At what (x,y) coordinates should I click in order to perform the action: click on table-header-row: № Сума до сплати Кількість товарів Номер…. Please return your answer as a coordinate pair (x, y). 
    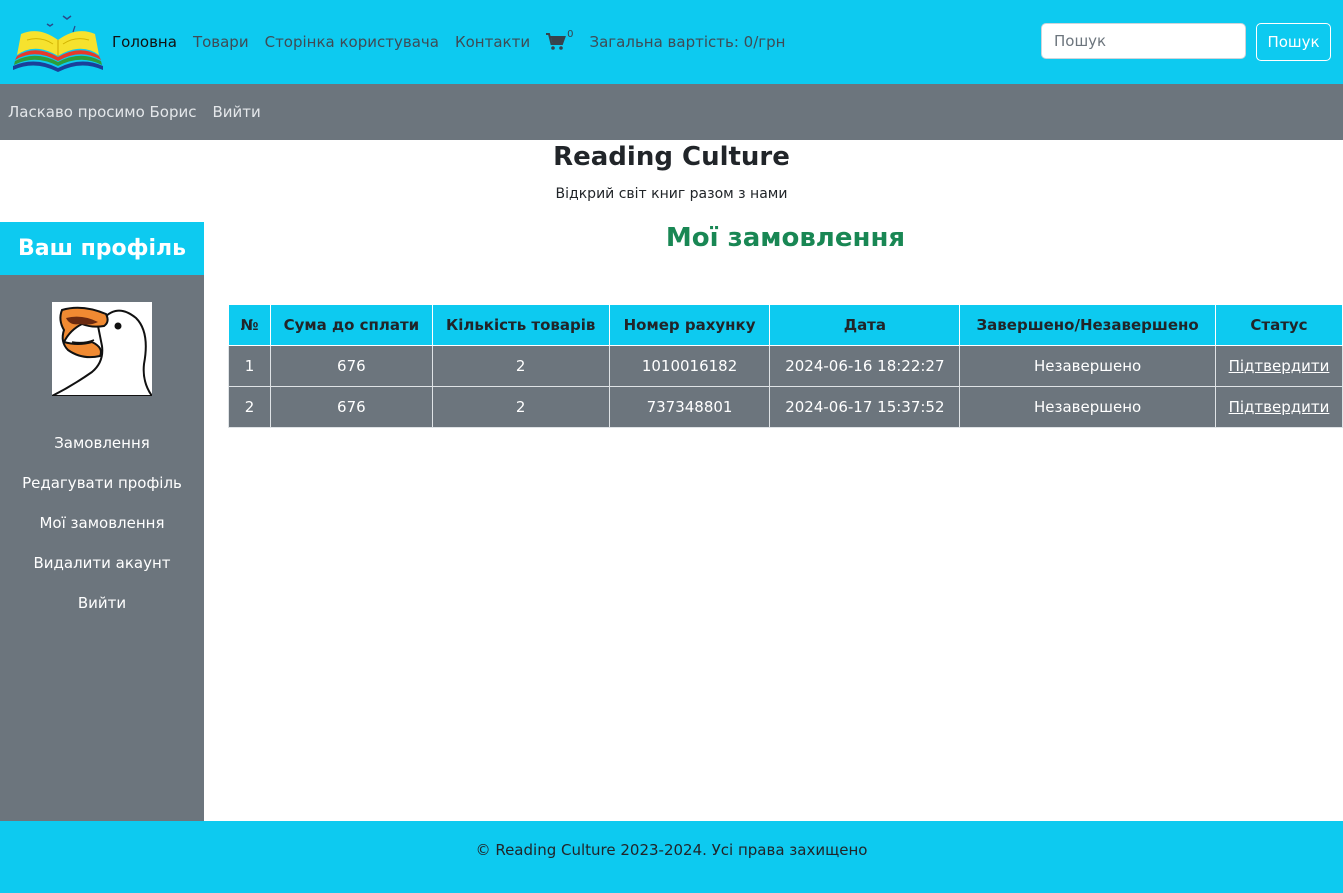
    Looking at the image, I should click on (785, 325).